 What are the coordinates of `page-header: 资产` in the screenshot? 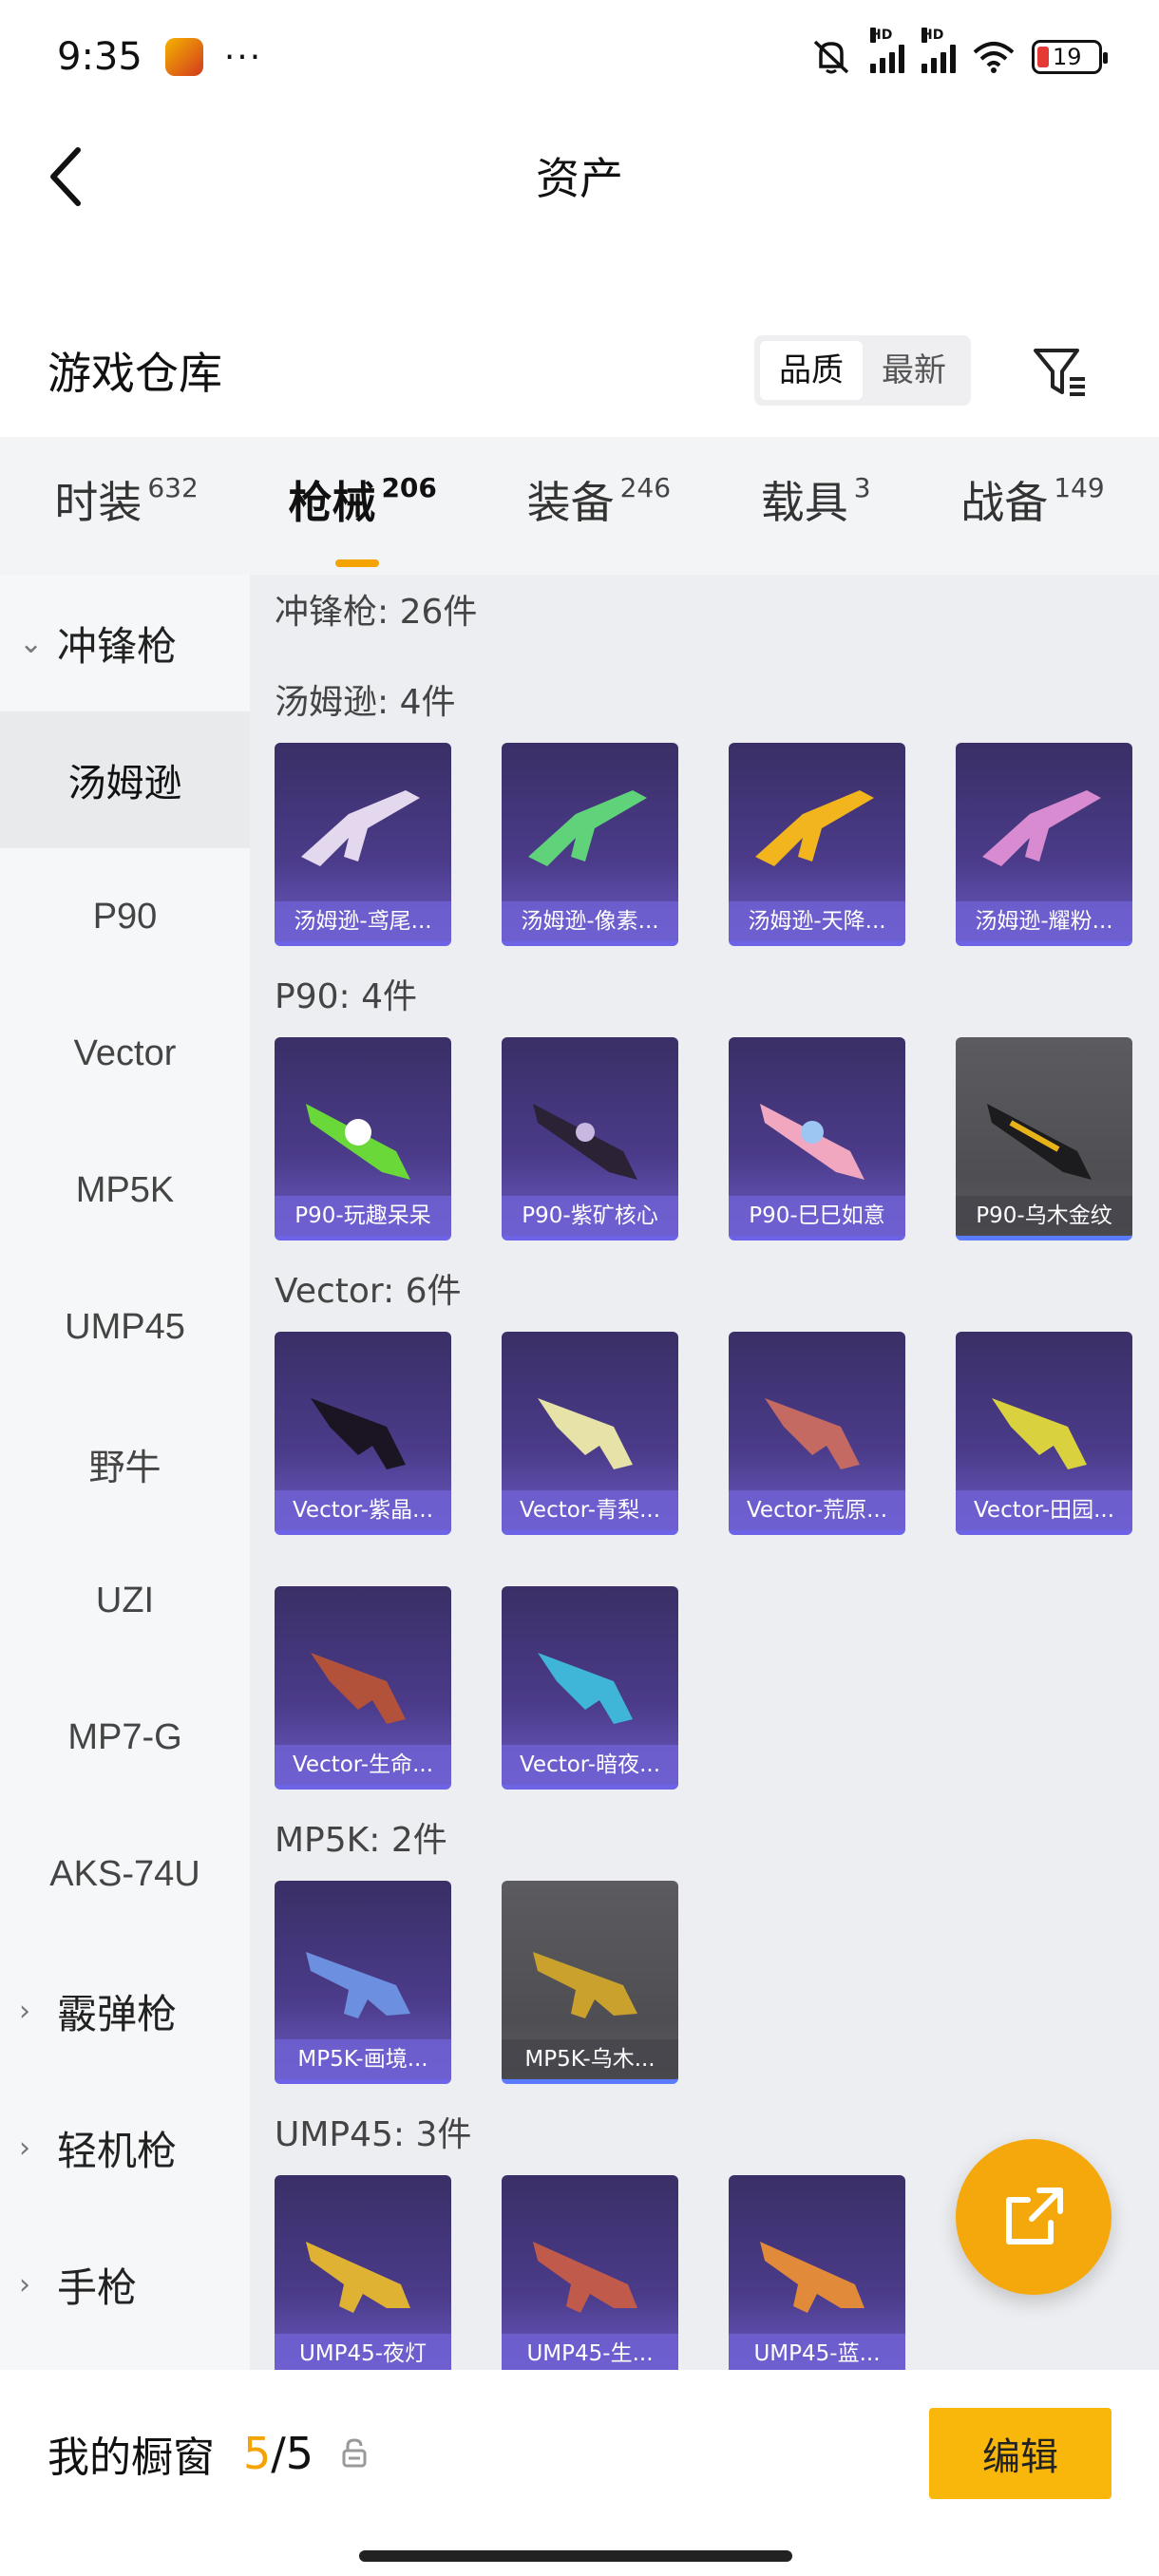 It's located at (579, 175).